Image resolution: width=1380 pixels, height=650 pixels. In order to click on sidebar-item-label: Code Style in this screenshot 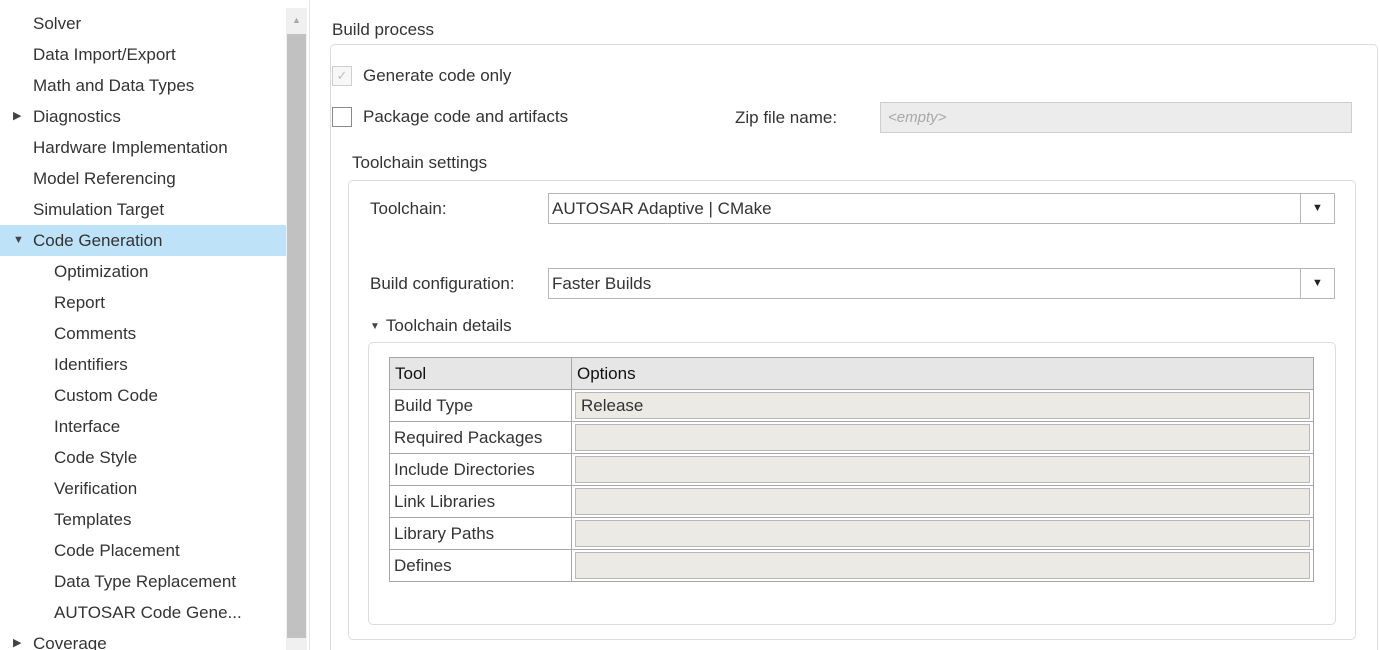, I will do `click(96, 457)`.